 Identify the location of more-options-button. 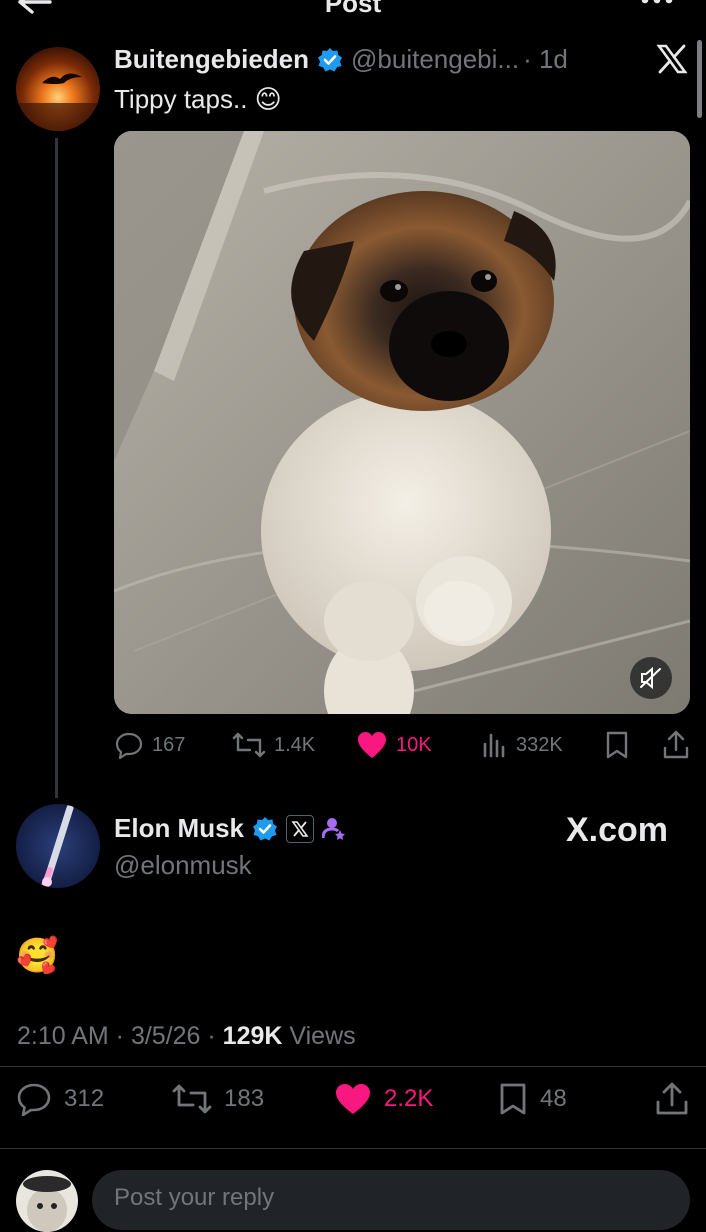
(657, 5).